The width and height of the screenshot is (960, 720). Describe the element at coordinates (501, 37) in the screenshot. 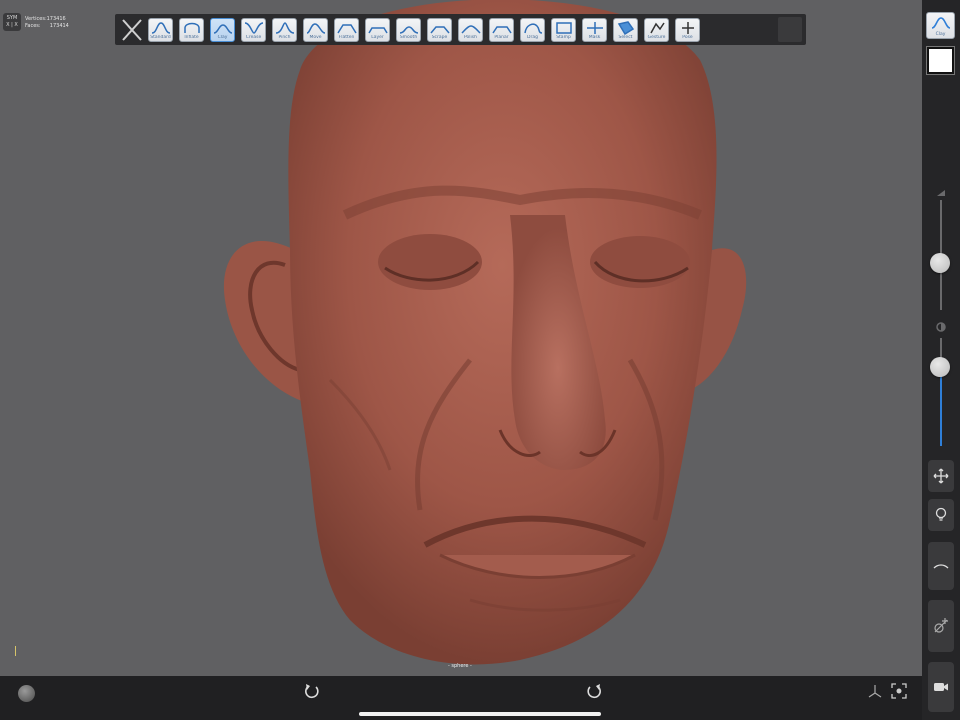

I see `tool-label: Planar` at that location.